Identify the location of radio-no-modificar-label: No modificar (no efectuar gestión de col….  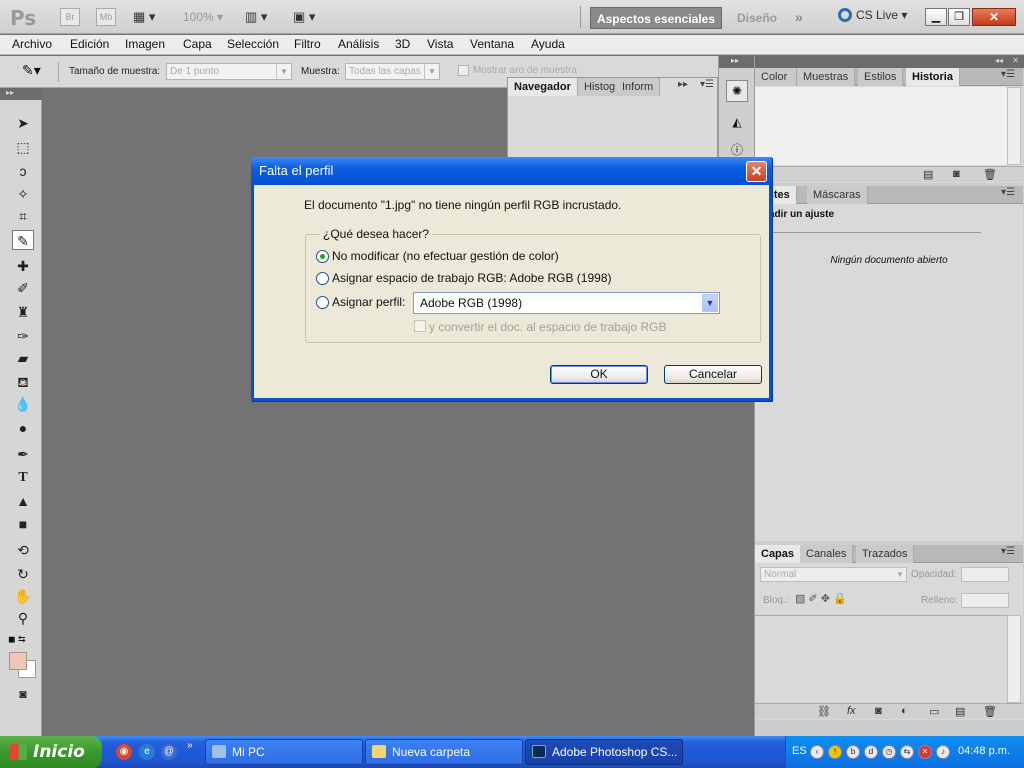
(445, 256).